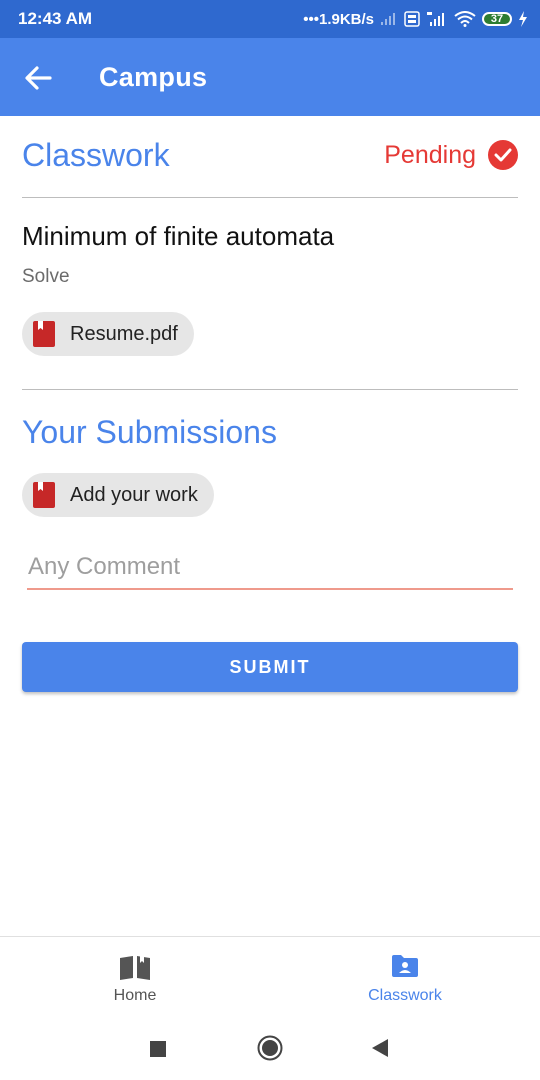 This screenshot has width=540, height=1080. Describe the element at coordinates (178, 236) in the screenshot. I see `task-title: Minimum of finite automata` at that location.